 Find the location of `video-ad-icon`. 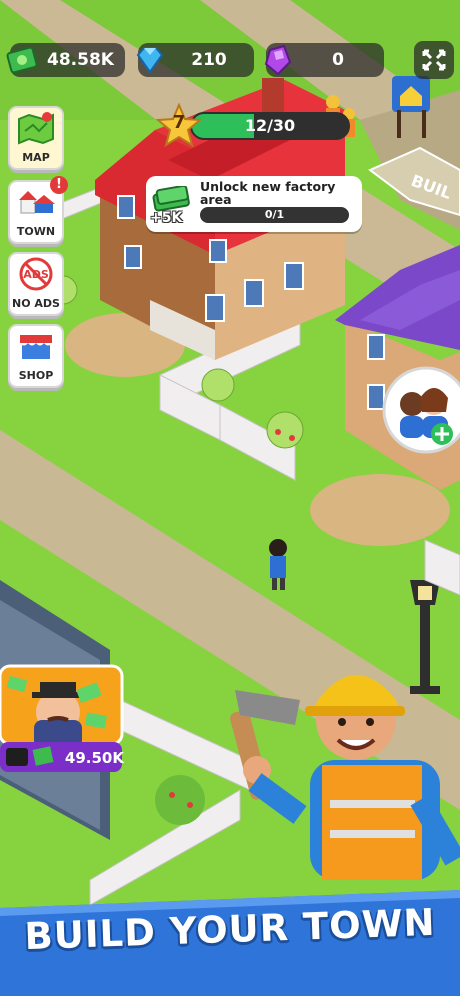

video-ad-icon is located at coordinates (17, 757).